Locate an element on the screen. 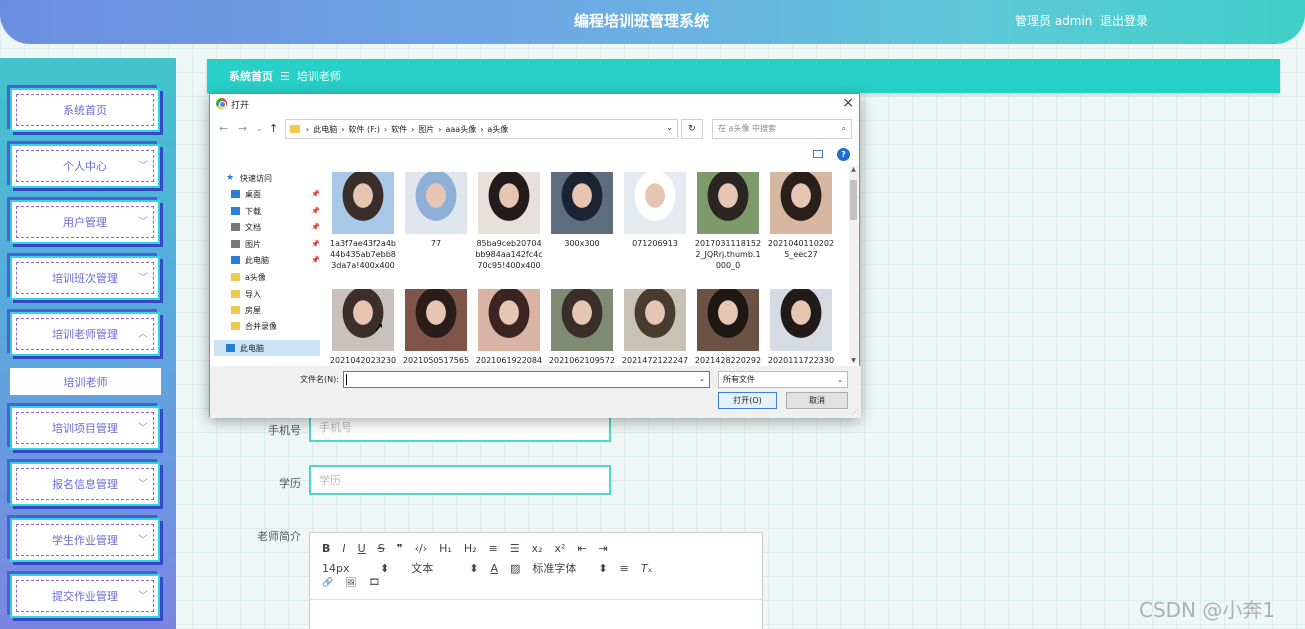  file-item: 2021061922084 is located at coordinates (509, 326).